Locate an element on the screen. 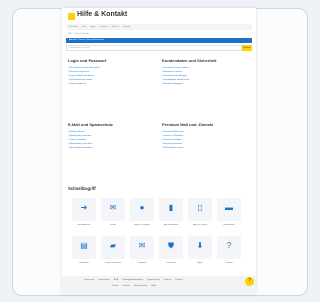 This screenshot has height=302, width=320. footer-link: Hilfe is located at coordinates (154, 286).